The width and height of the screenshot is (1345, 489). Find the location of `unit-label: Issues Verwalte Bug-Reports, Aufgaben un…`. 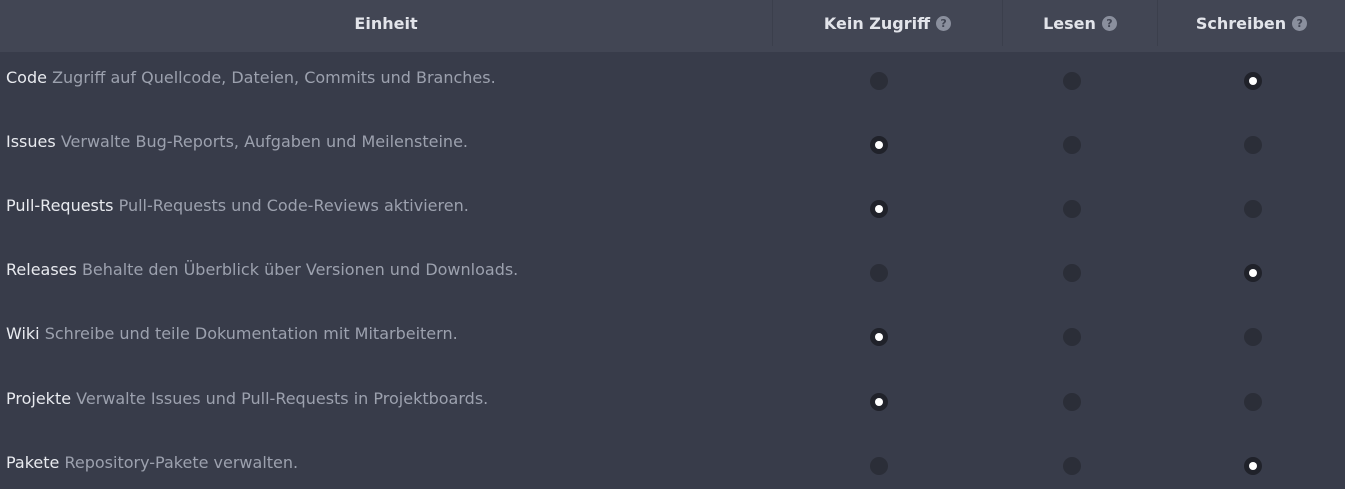

unit-label: Issues Verwalte Bug-Reports, Aufgaben un… is located at coordinates (237, 141).